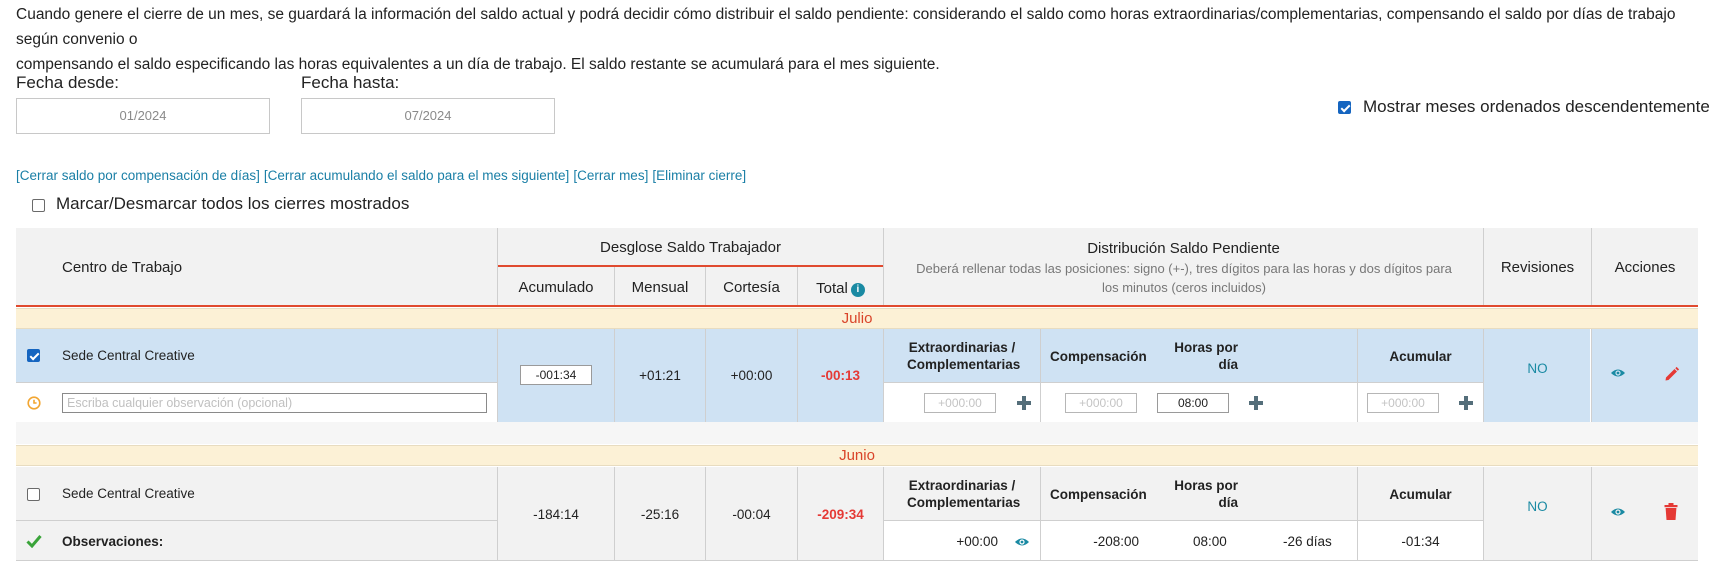  I want to click on hours-per-day-input-julio: 08:00, so click(1193, 403).